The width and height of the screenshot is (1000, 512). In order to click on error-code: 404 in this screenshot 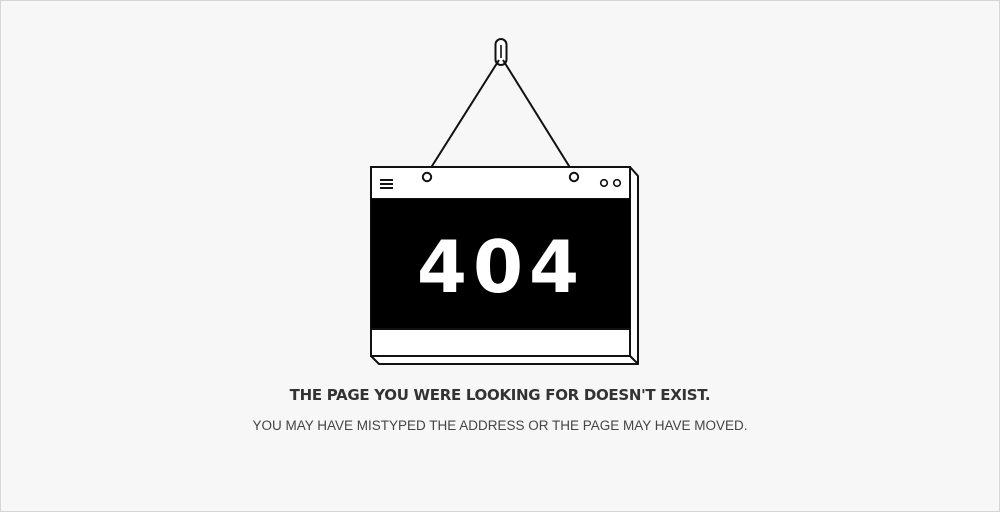, I will do `click(501, 267)`.